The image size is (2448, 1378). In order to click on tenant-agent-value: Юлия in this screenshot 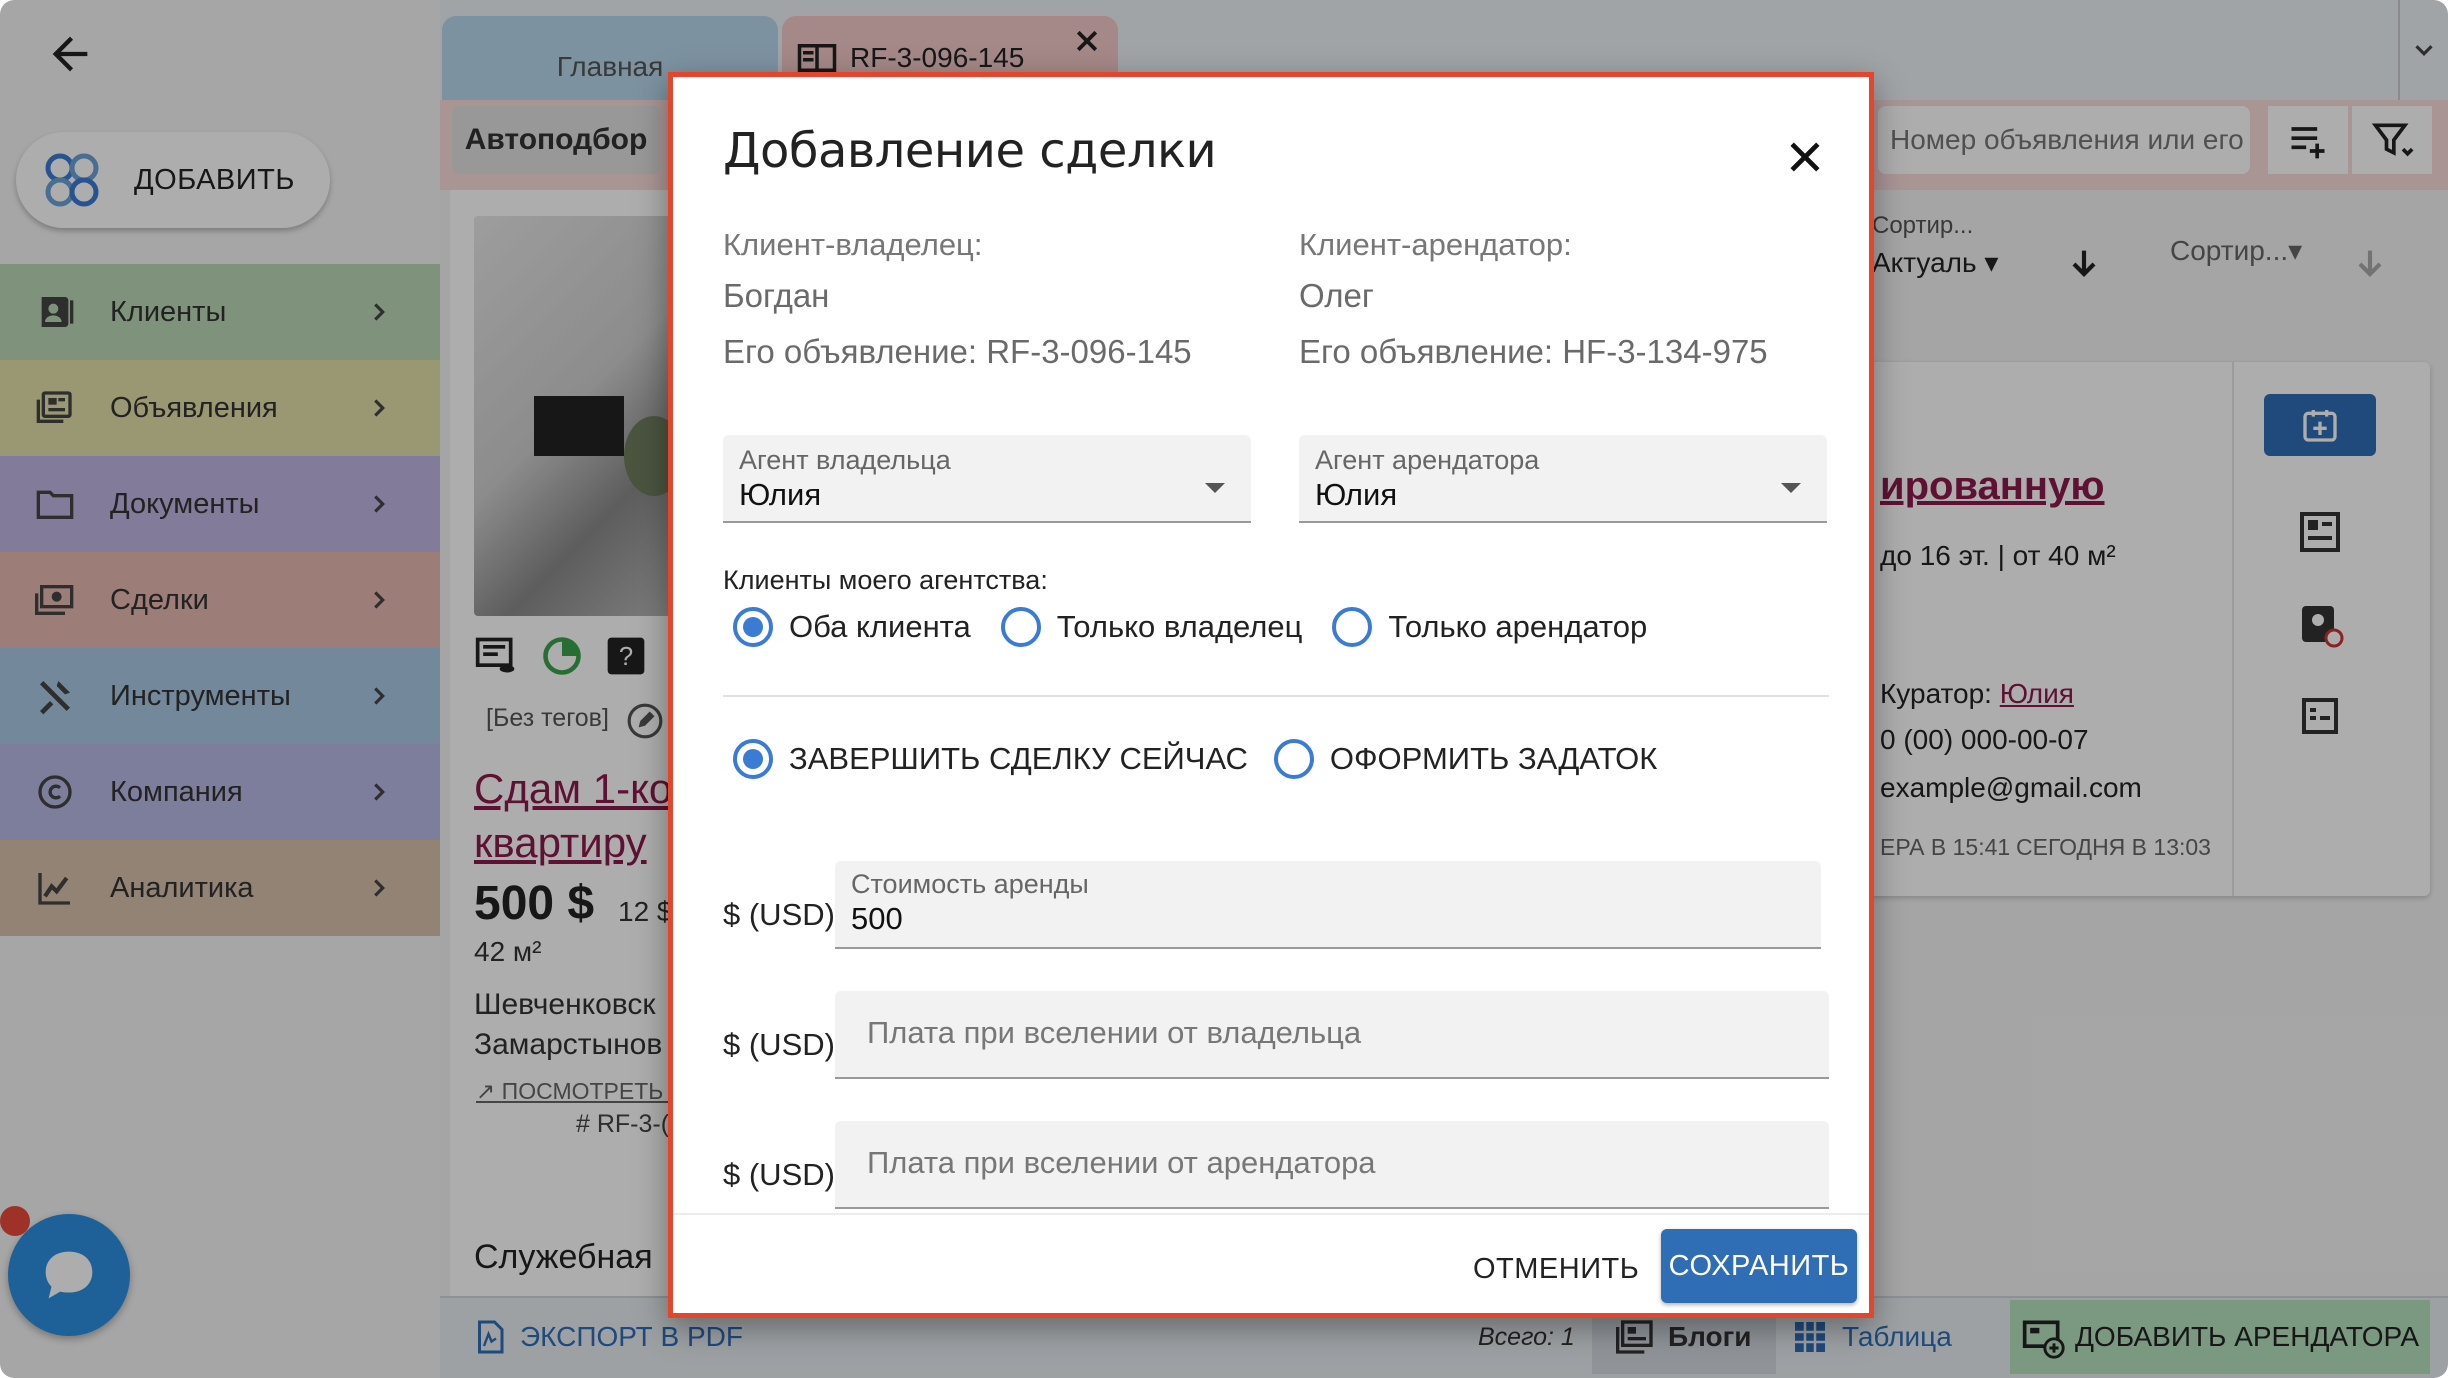, I will do `click(1356, 494)`.